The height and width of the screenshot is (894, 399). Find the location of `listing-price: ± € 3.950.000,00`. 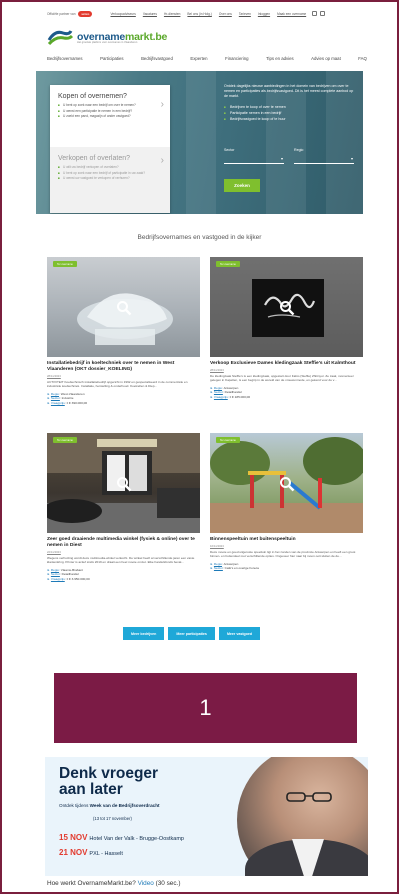

listing-price: ± € 3.950.000,00 is located at coordinates (78, 578).